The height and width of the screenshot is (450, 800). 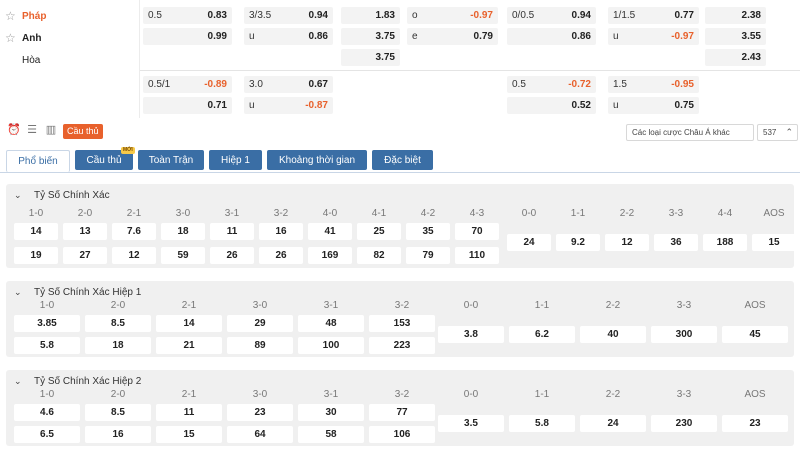 What do you see at coordinates (288, 15) in the screenshot?
I see `odds-cell: 3/3.5 0.94` at bounding box center [288, 15].